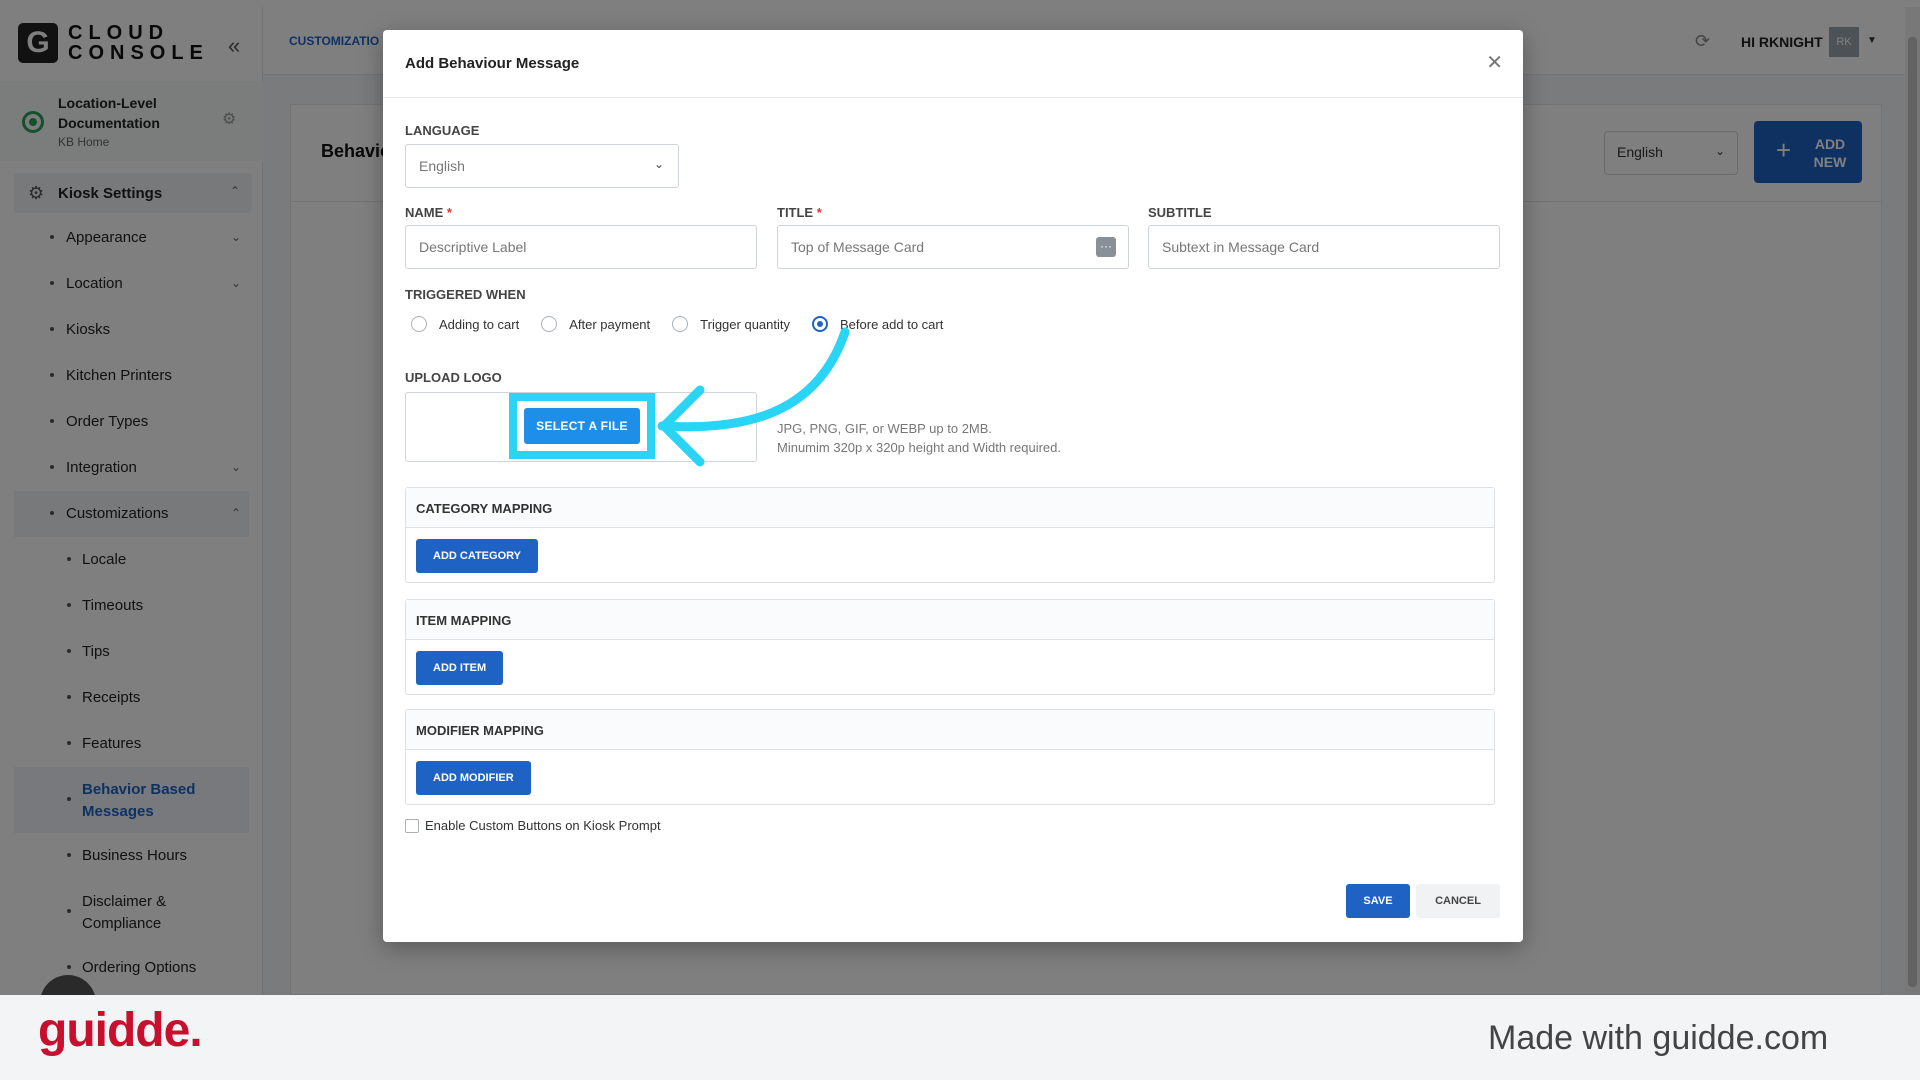  What do you see at coordinates (610, 324) in the screenshot?
I see `radio-label: After payment` at bounding box center [610, 324].